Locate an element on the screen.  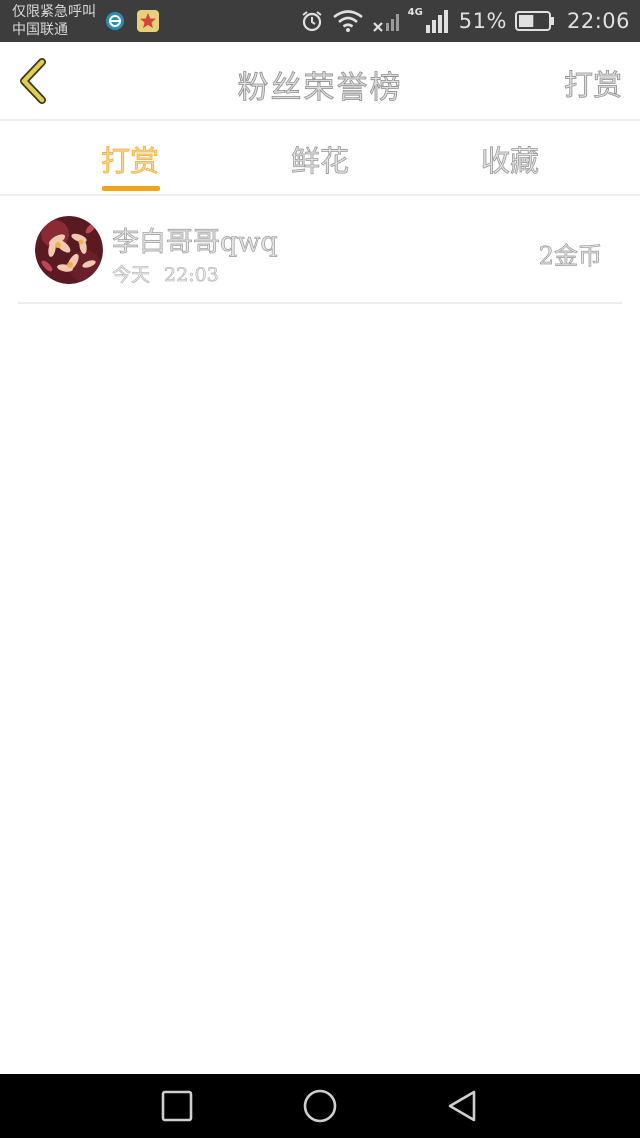
carrier-info: 仅限紧急呼叫 中国联通 is located at coordinates (54, 21).